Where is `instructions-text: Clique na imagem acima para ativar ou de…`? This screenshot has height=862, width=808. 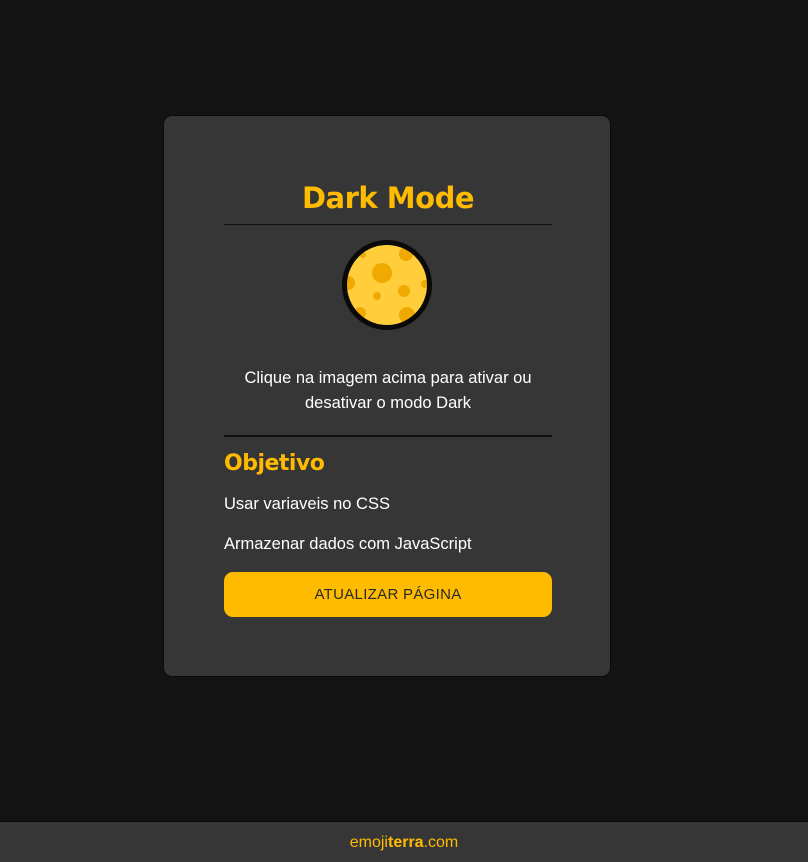
instructions-text: Clique na imagem acima para ativar ou de… is located at coordinates (388, 390).